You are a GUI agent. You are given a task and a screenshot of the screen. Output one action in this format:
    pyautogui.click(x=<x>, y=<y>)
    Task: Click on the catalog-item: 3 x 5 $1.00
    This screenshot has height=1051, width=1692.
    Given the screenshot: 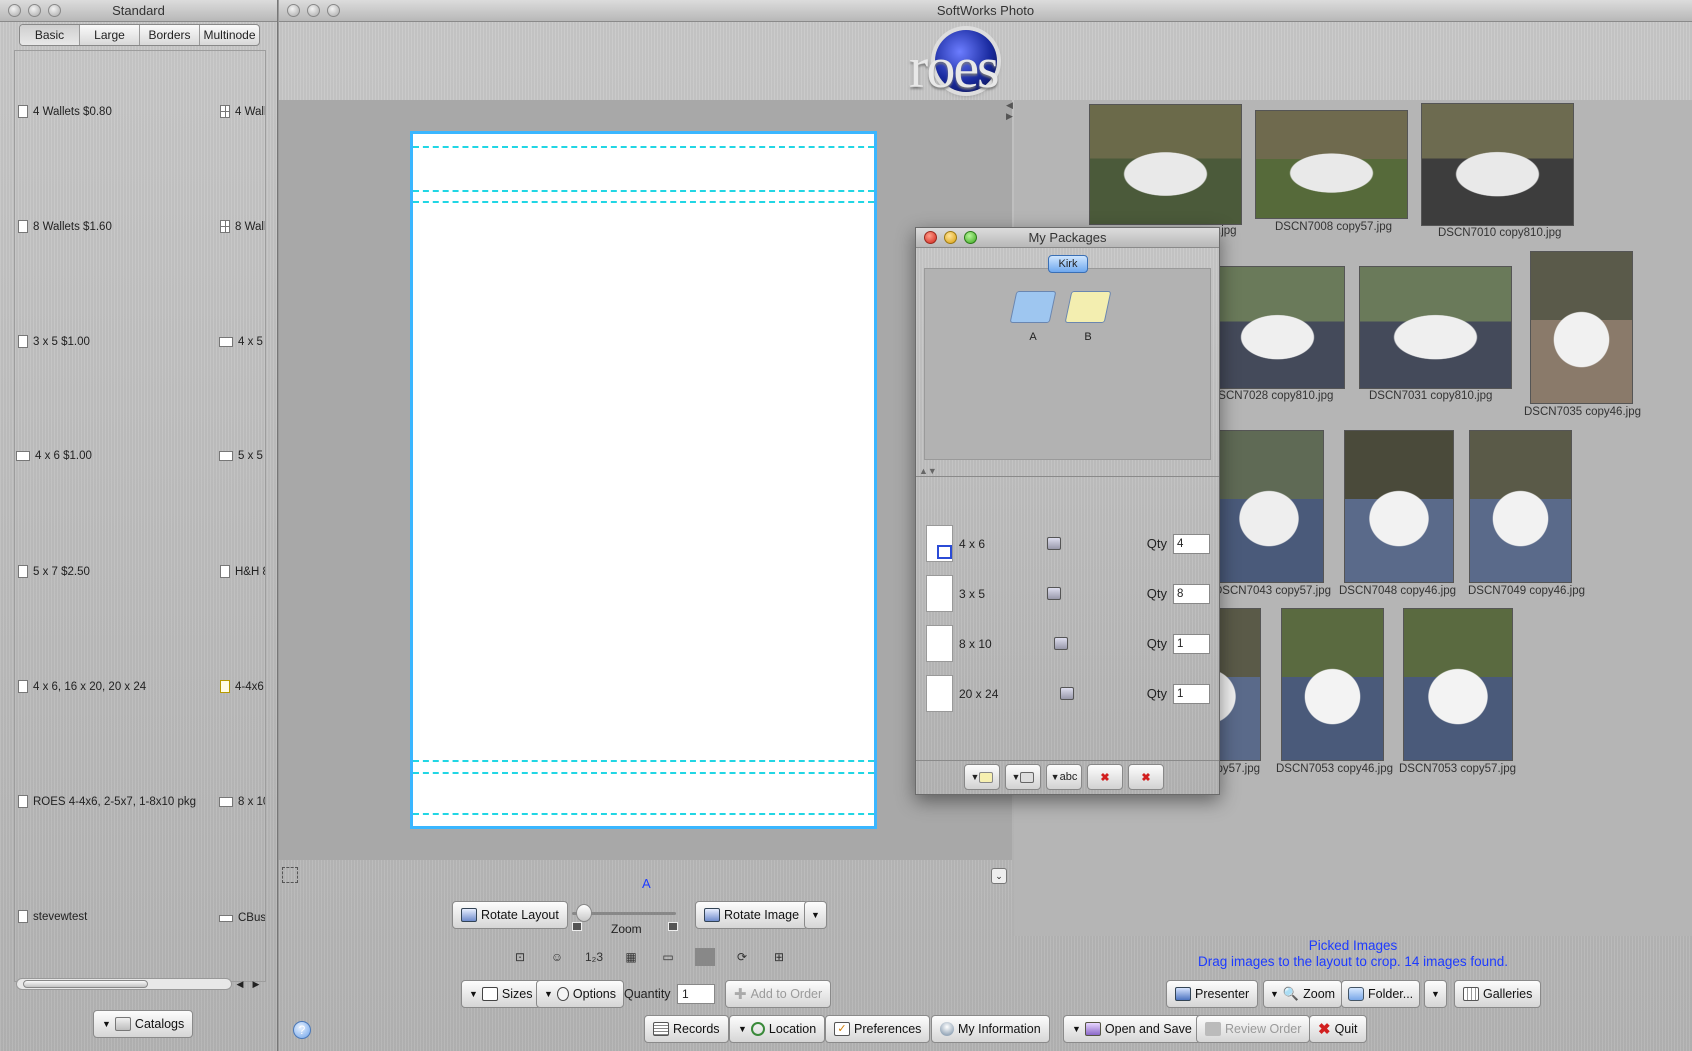 What is the action you would take?
    pyautogui.click(x=54, y=341)
    